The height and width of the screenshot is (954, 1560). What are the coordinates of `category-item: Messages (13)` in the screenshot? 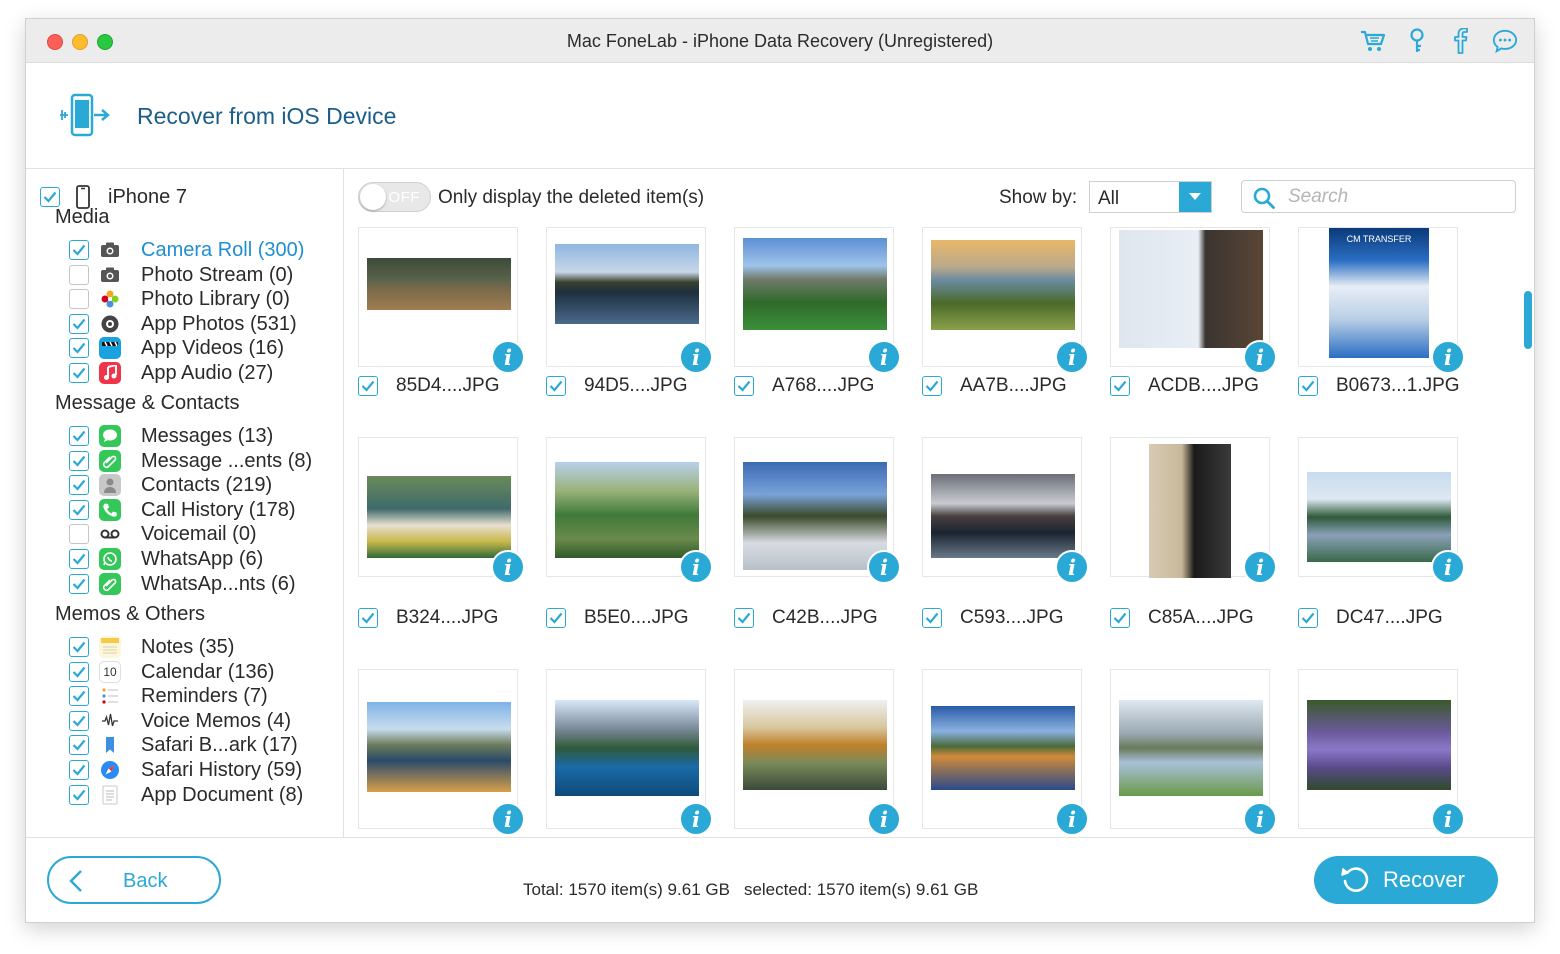 It's located at (171, 436).